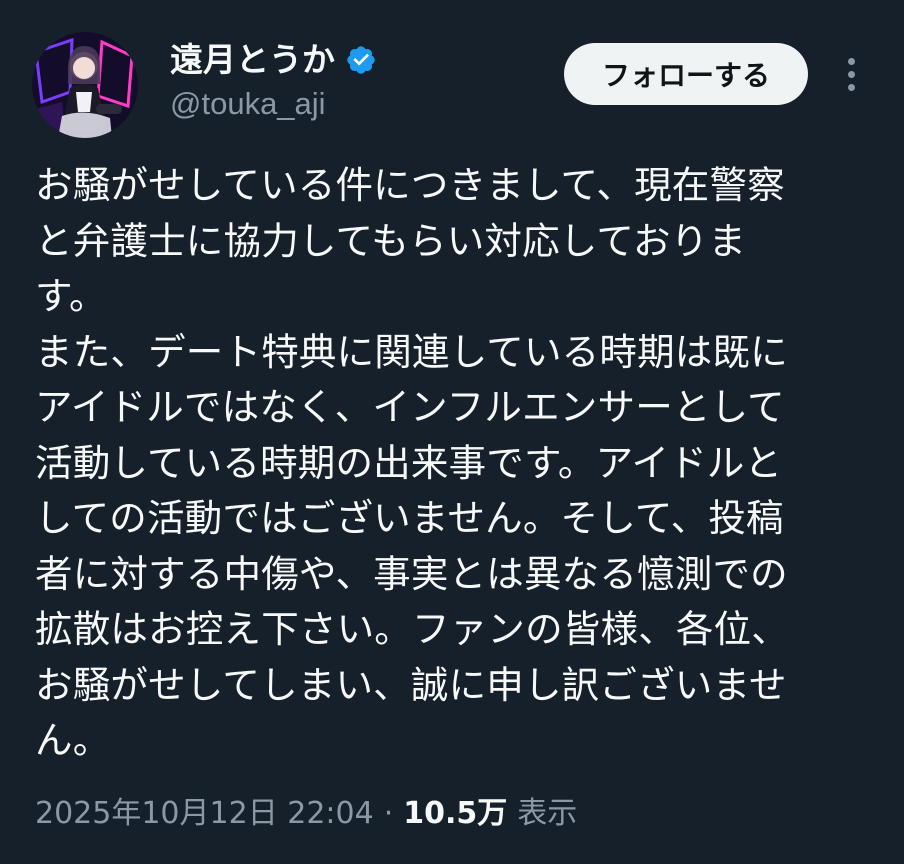  What do you see at coordinates (686, 74) in the screenshot?
I see `follow-button: フォローする` at bounding box center [686, 74].